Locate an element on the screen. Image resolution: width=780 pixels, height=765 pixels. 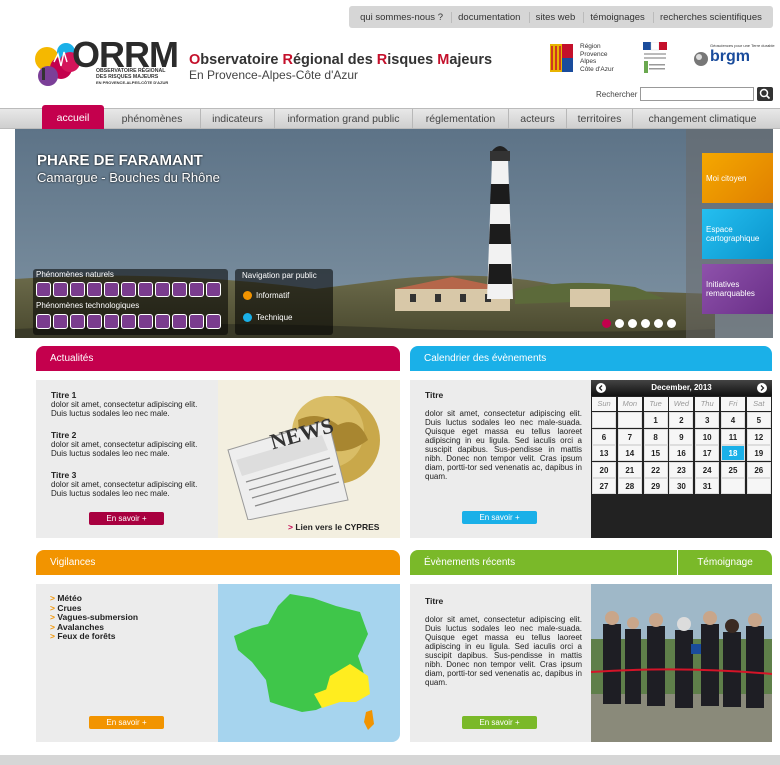
top-link-about: qui sommes-nous ? is located at coordinates (401, 17).